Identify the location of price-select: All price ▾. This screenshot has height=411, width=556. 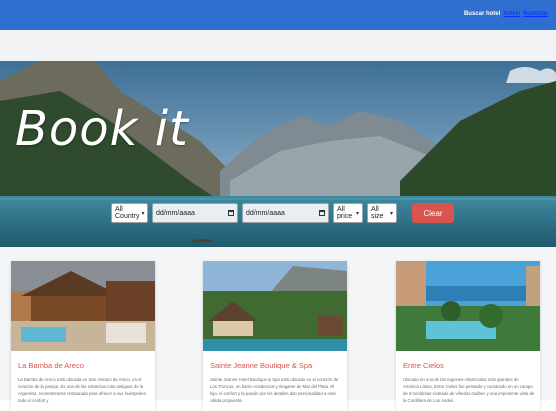
(348, 213).